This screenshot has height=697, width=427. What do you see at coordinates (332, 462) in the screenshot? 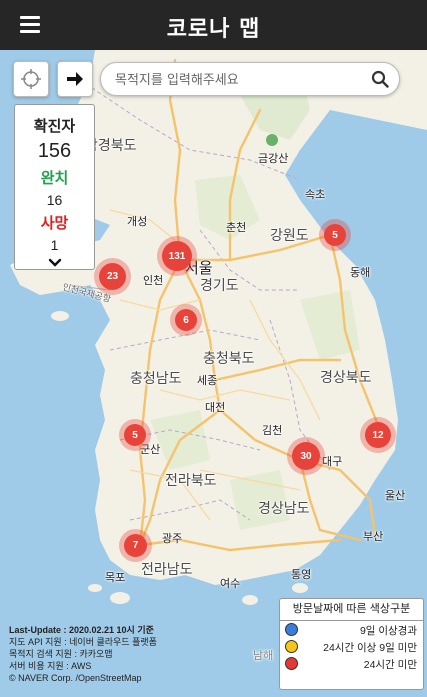
I see `label-daegu: 대구` at bounding box center [332, 462].